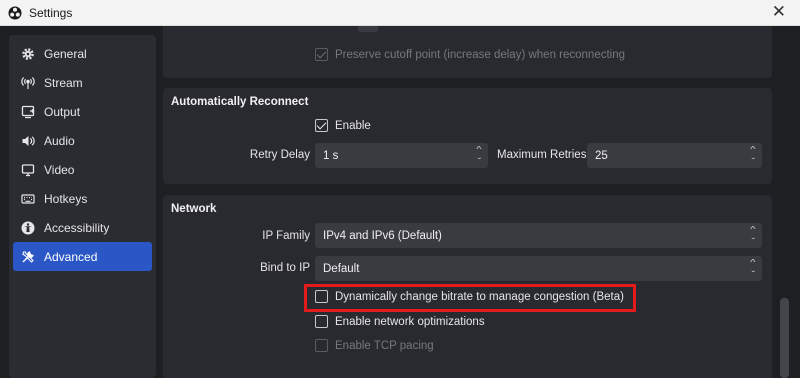 The height and width of the screenshot is (378, 800). I want to click on sidebar-item-advanced: Advanced, so click(82, 256).